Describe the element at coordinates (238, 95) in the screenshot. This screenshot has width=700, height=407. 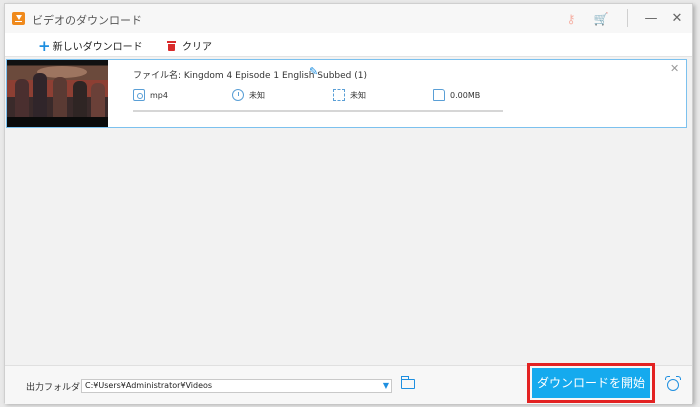
I see `clock-icon` at that location.